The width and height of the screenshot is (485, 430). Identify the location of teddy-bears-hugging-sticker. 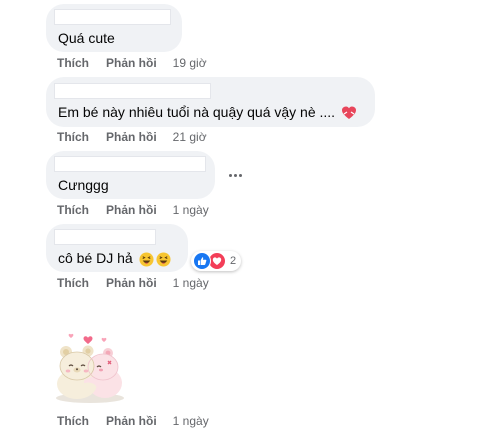
(90, 368).